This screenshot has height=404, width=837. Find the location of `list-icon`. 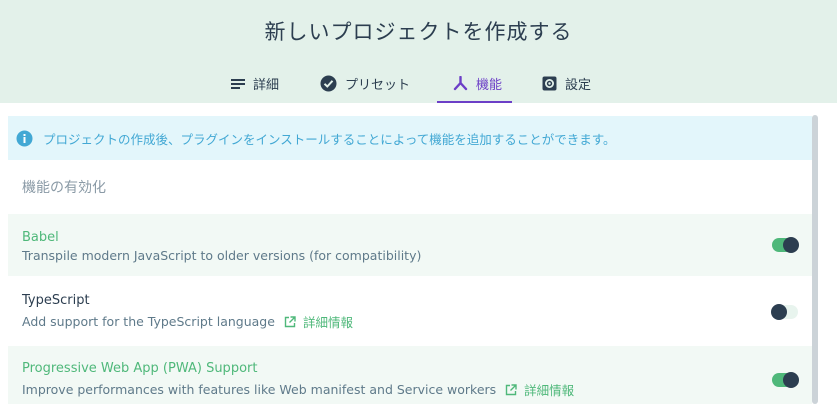

list-icon is located at coordinates (238, 84).